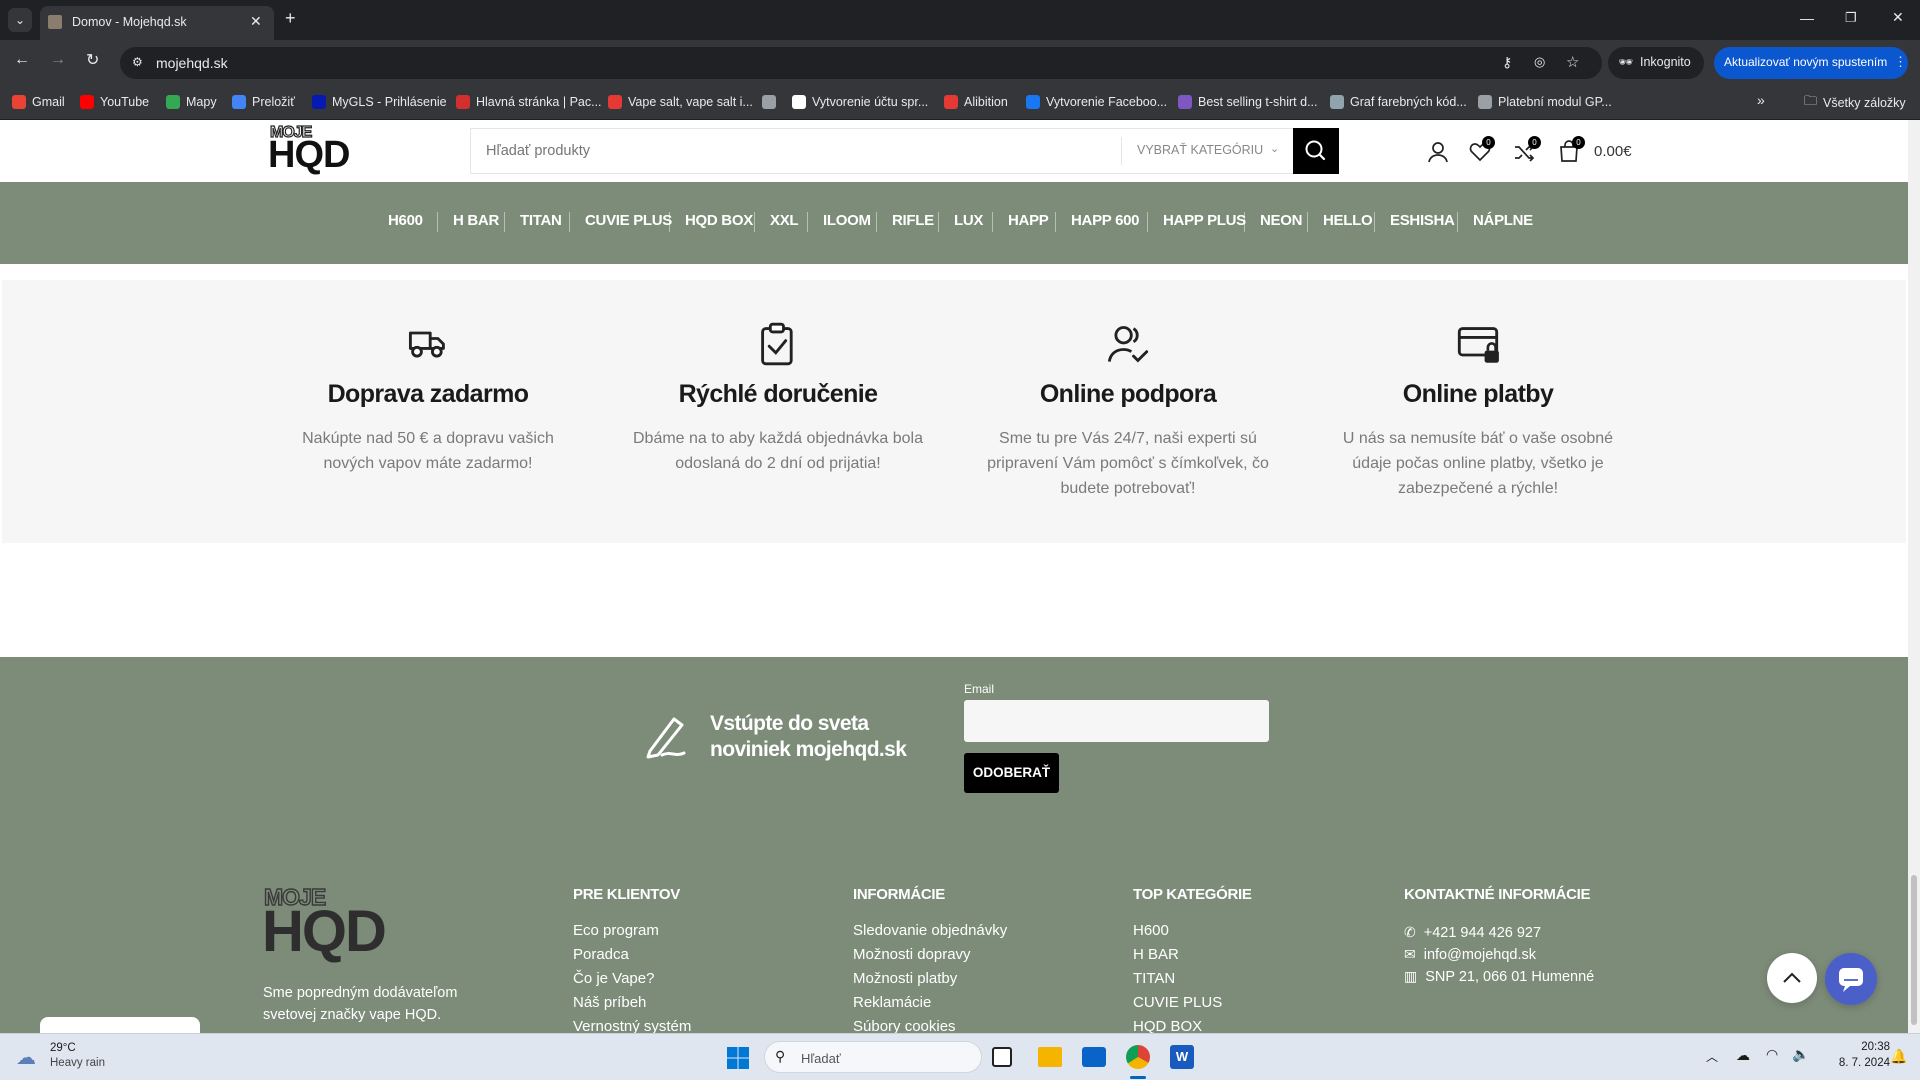 The image size is (1920, 1080). I want to click on scroll-to-top-button, so click(1792, 978).